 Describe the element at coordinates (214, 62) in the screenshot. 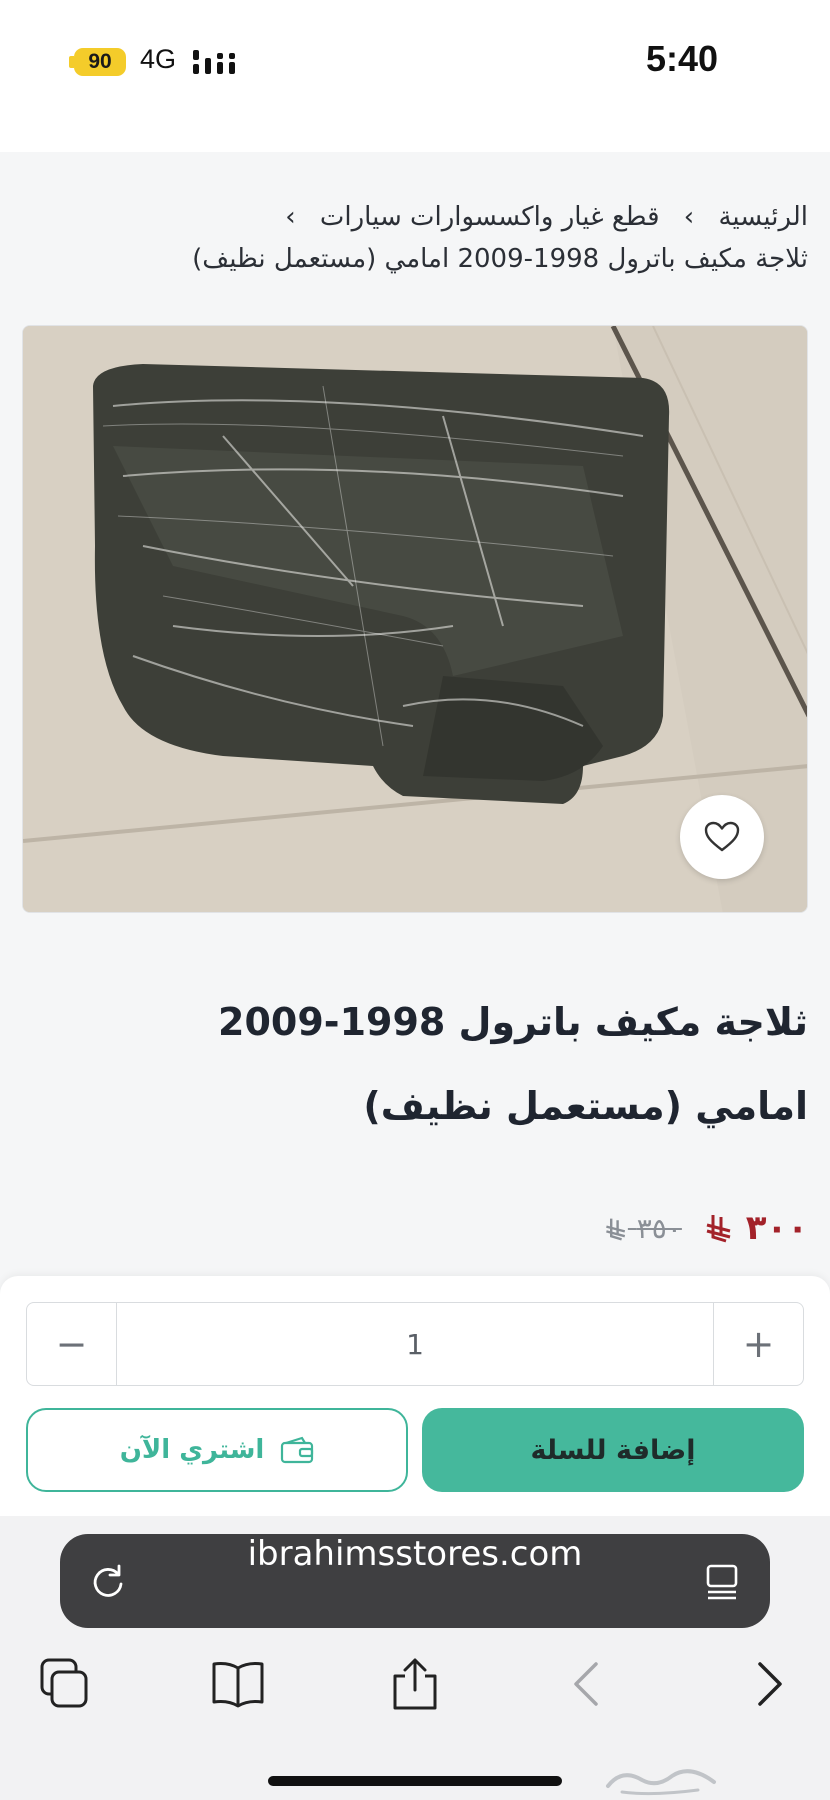

I see `signal-icon` at that location.